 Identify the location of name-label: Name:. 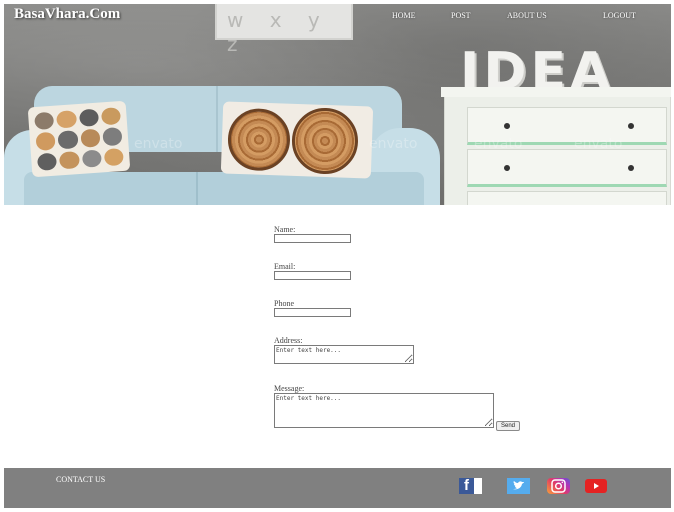
(285, 229).